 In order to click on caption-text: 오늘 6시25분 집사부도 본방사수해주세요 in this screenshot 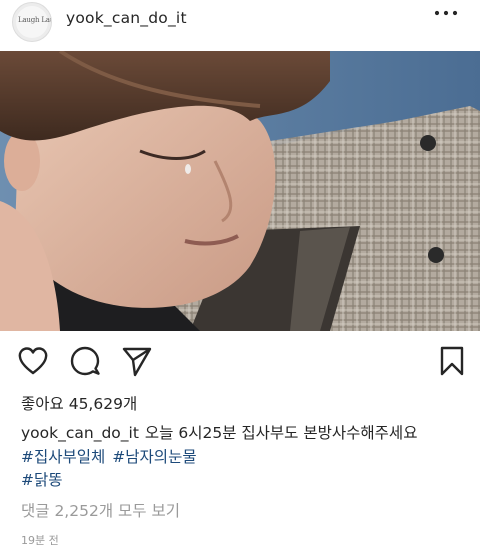, I will do `click(281, 433)`.